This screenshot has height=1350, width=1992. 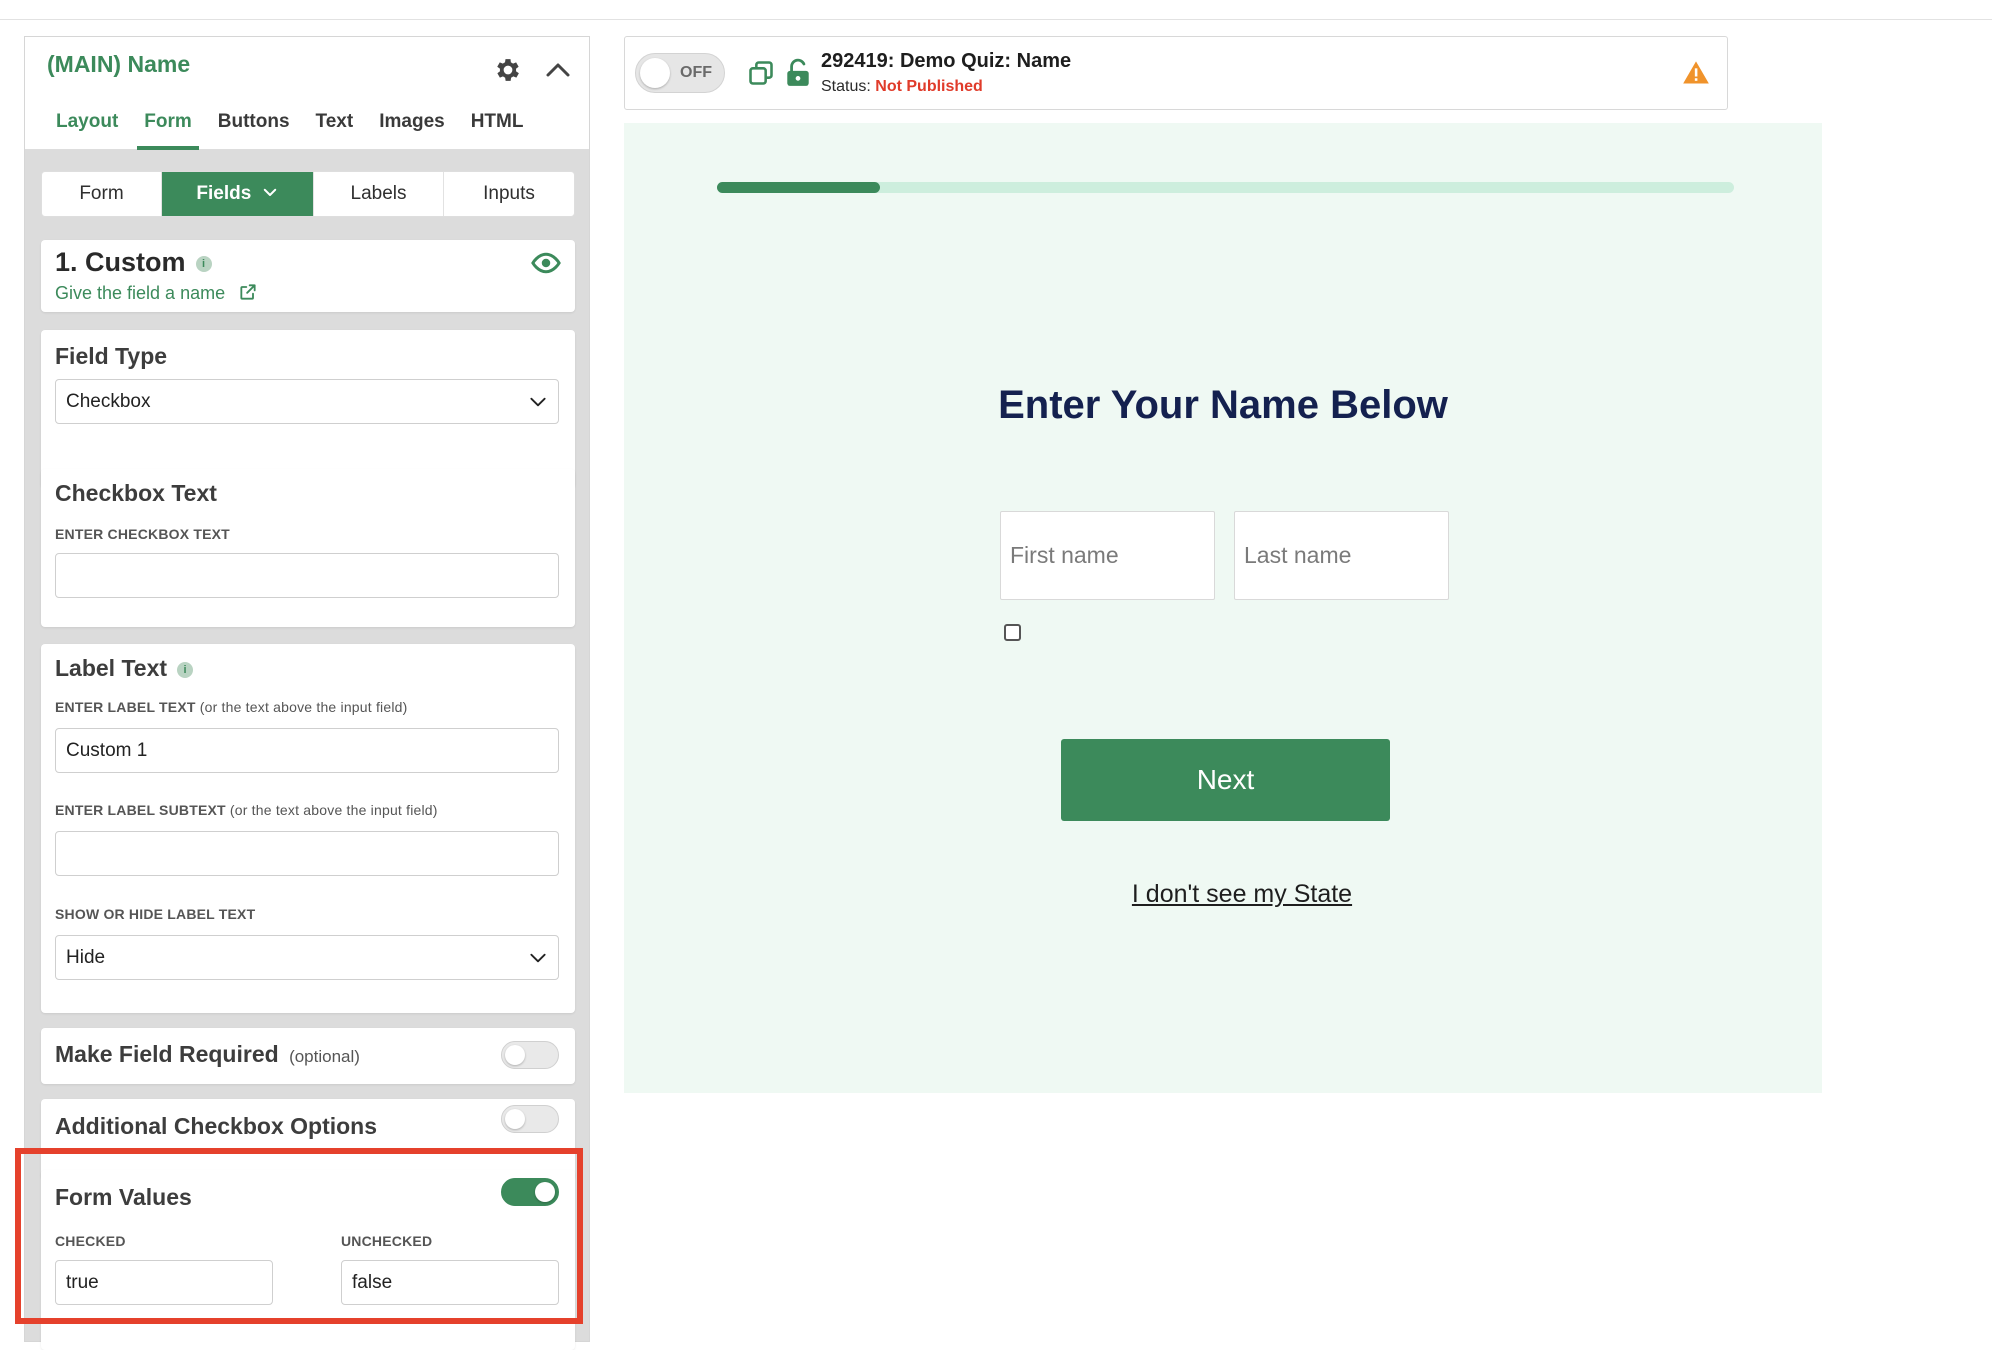 What do you see at coordinates (1223, 405) in the screenshot?
I see `preview-headline: Enter Your Name Below` at bounding box center [1223, 405].